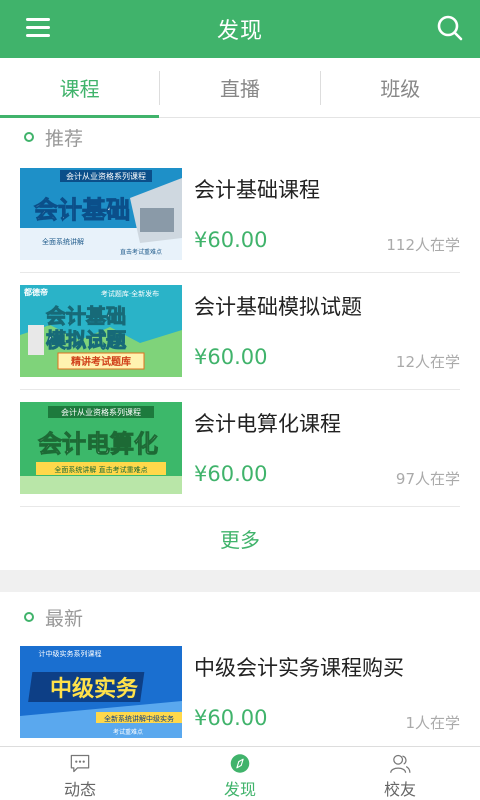 Image resolution: width=480 pixels, height=800 pixels. What do you see at coordinates (70, 653) in the screenshot?
I see `thumb-top-text: 计中级实务系列课程` at bounding box center [70, 653].